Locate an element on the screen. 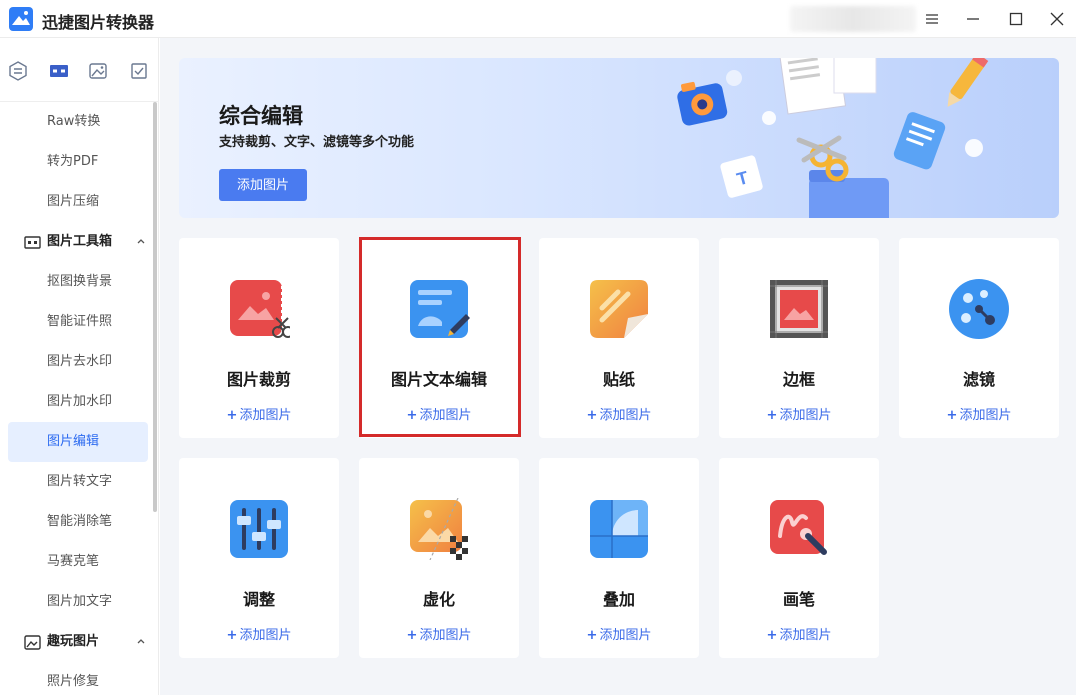 Image resolution: width=1076 pixels, height=695 pixels. close-icon is located at coordinates (1057, 19).